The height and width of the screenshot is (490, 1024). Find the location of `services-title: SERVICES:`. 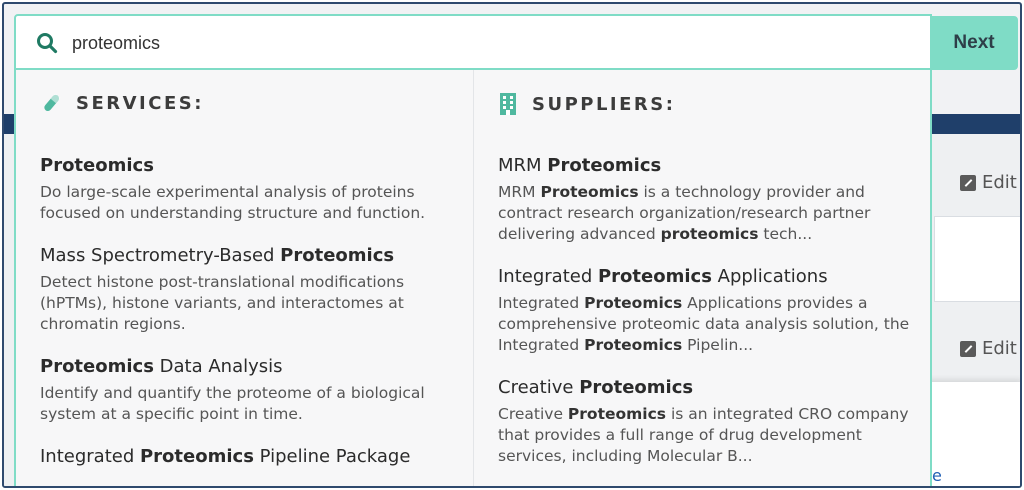

services-title: SERVICES: is located at coordinates (140, 103).